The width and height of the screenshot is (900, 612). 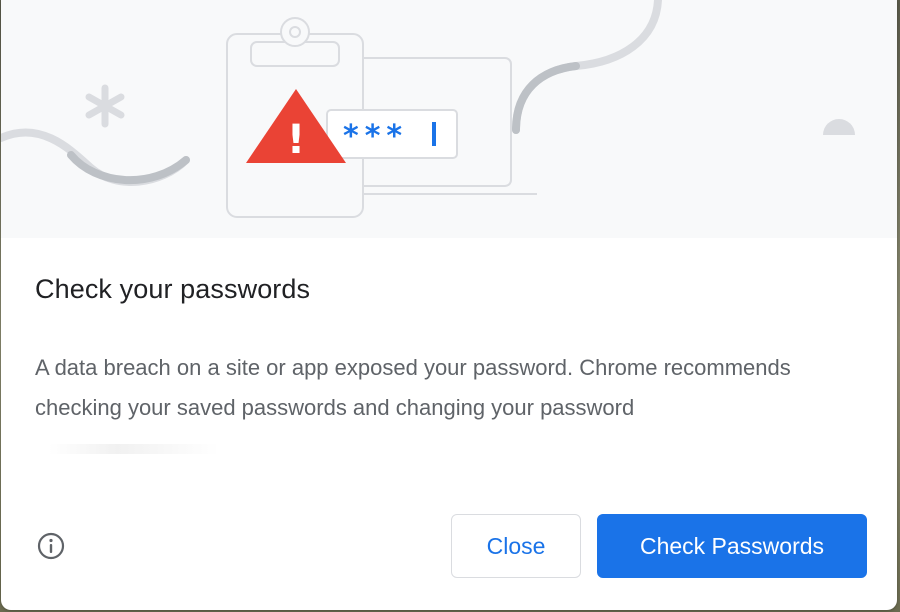 What do you see at coordinates (732, 546) in the screenshot?
I see `check-passwords-button: Check Passwords` at bounding box center [732, 546].